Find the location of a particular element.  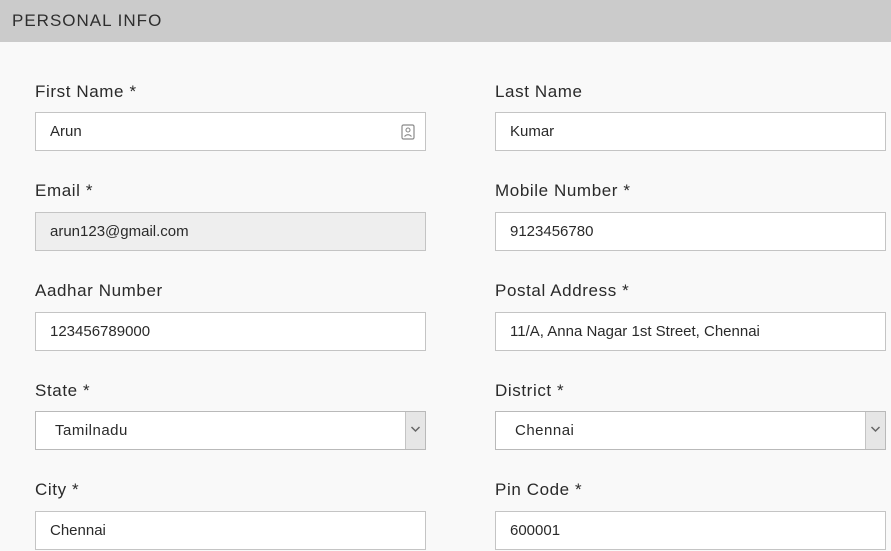

first-name-field is located at coordinates (230, 131).